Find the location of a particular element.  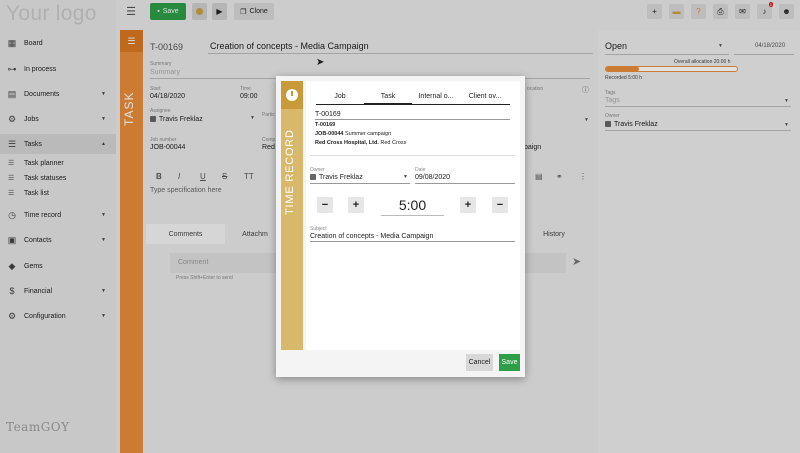

date-label: Date is located at coordinates (420, 170).